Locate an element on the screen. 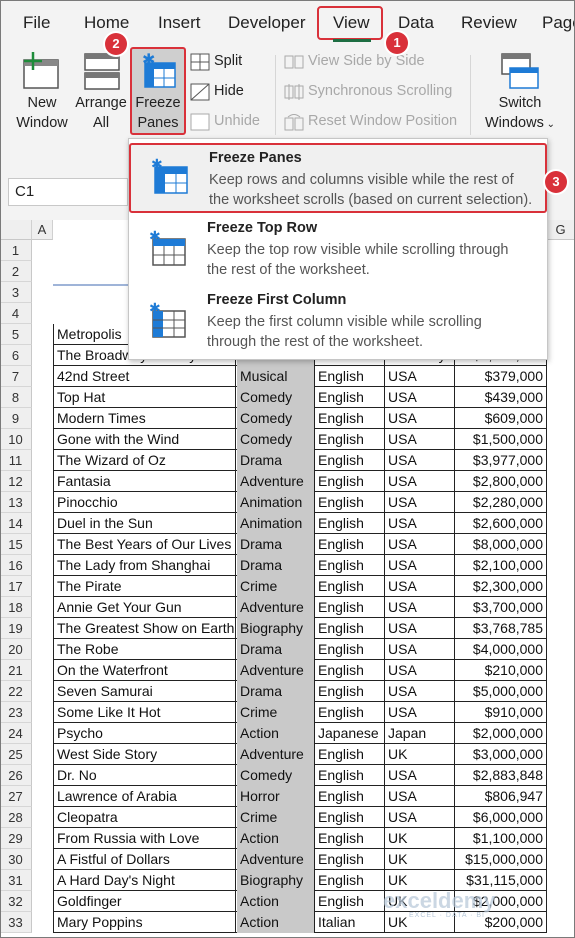 This screenshot has width=575, height=938. cell-budget: $15,000,000 is located at coordinates (501, 859).